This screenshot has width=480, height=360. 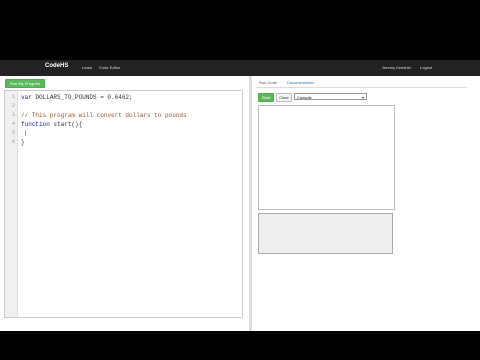 What do you see at coordinates (35, 124) in the screenshot?
I see `code-keyword: function` at bounding box center [35, 124].